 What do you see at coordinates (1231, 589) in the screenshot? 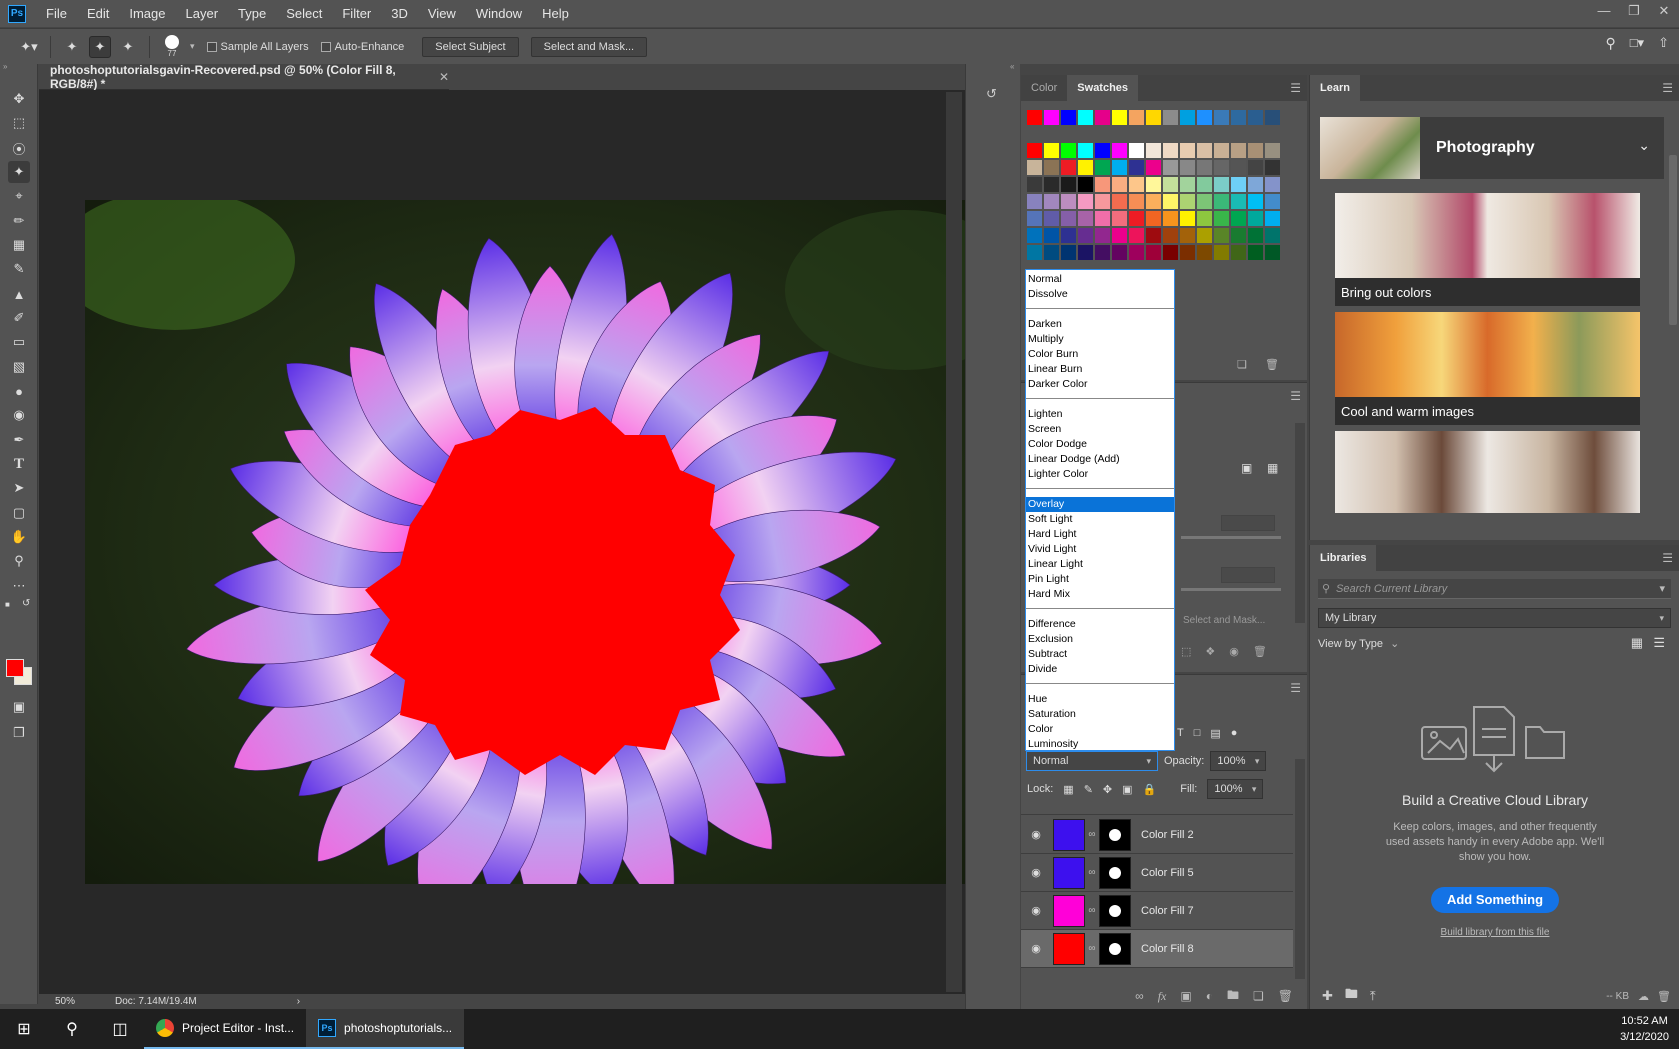
I see `feather-slider` at bounding box center [1231, 589].